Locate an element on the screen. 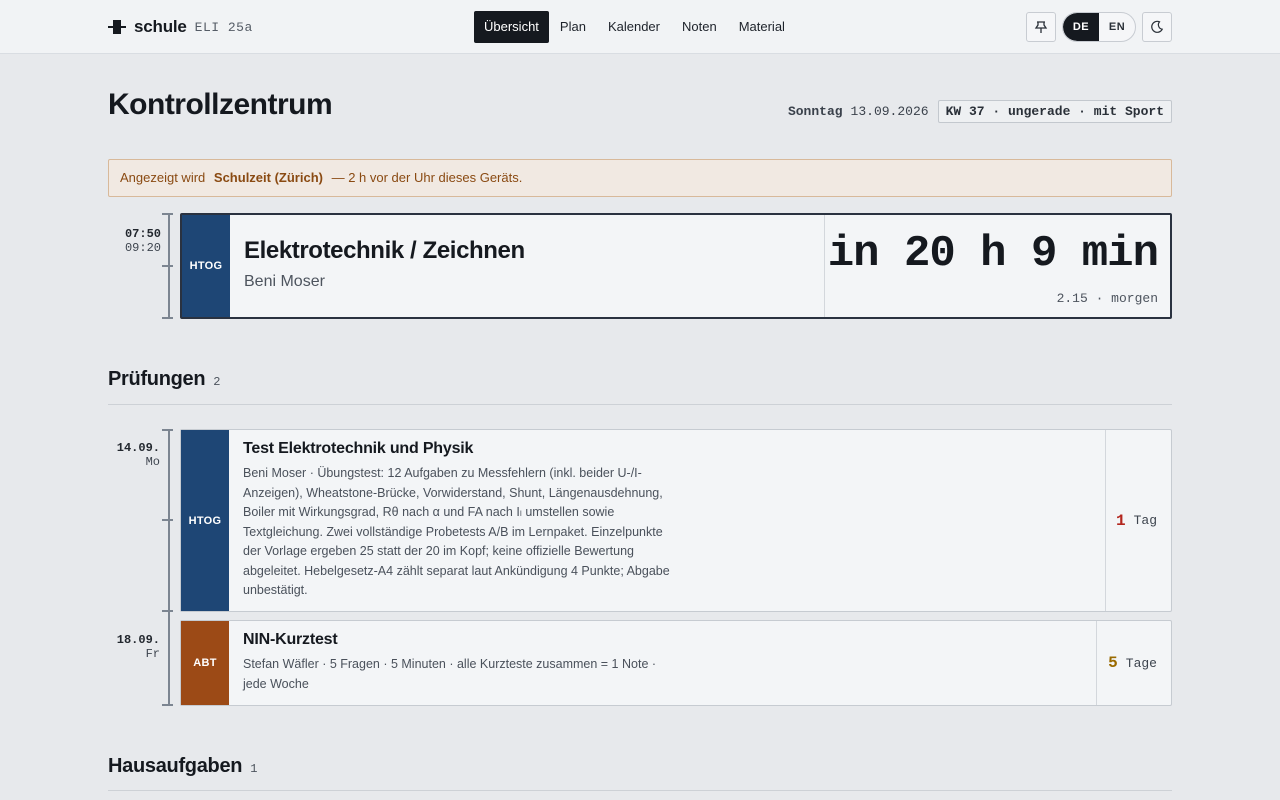 Image resolution: width=1280 pixels, height=800 pixels. notice-prefix: Angezeigt wird is located at coordinates (163, 177).